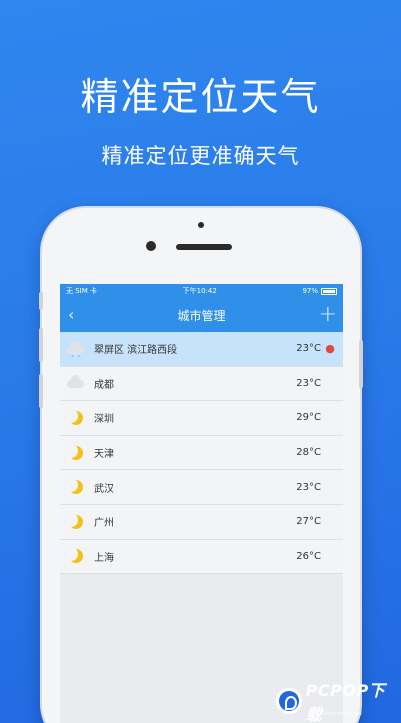 This screenshot has width=401, height=723. I want to click on battery-percent: 97%, so click(310, 291).